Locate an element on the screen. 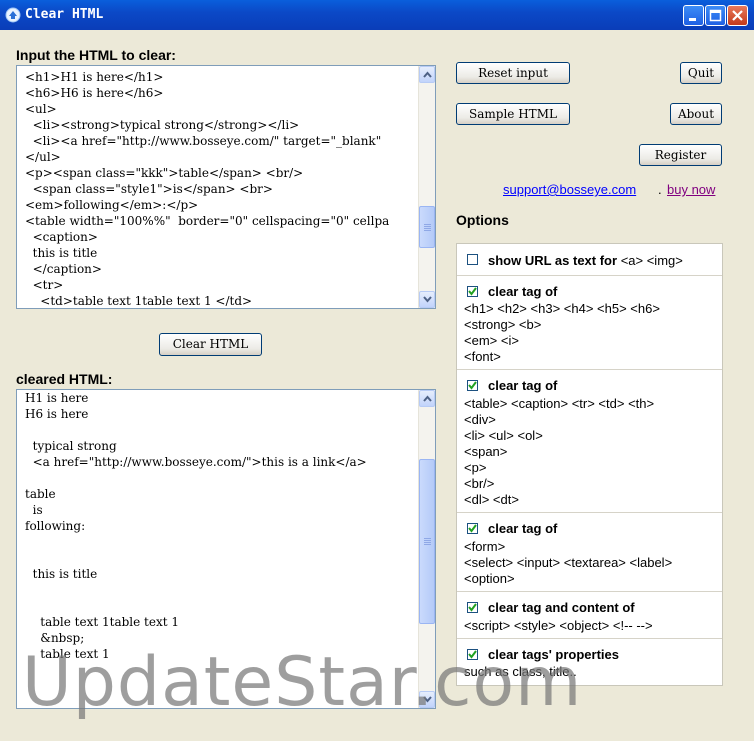  about-button: About is located at coordinates (696, 114).